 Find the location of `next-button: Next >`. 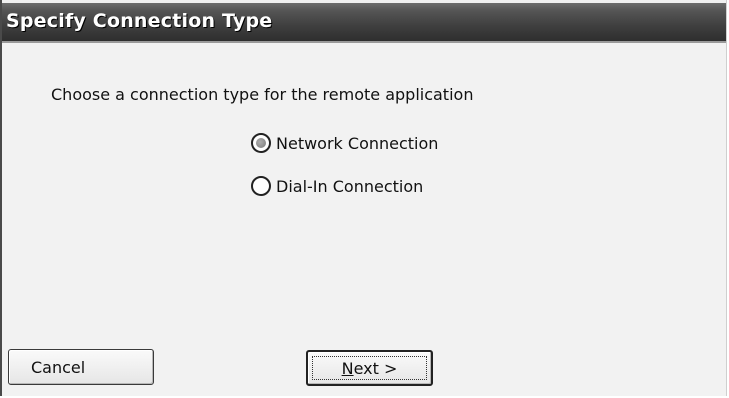

next-button: Next > is located at coordinates (369, 368).